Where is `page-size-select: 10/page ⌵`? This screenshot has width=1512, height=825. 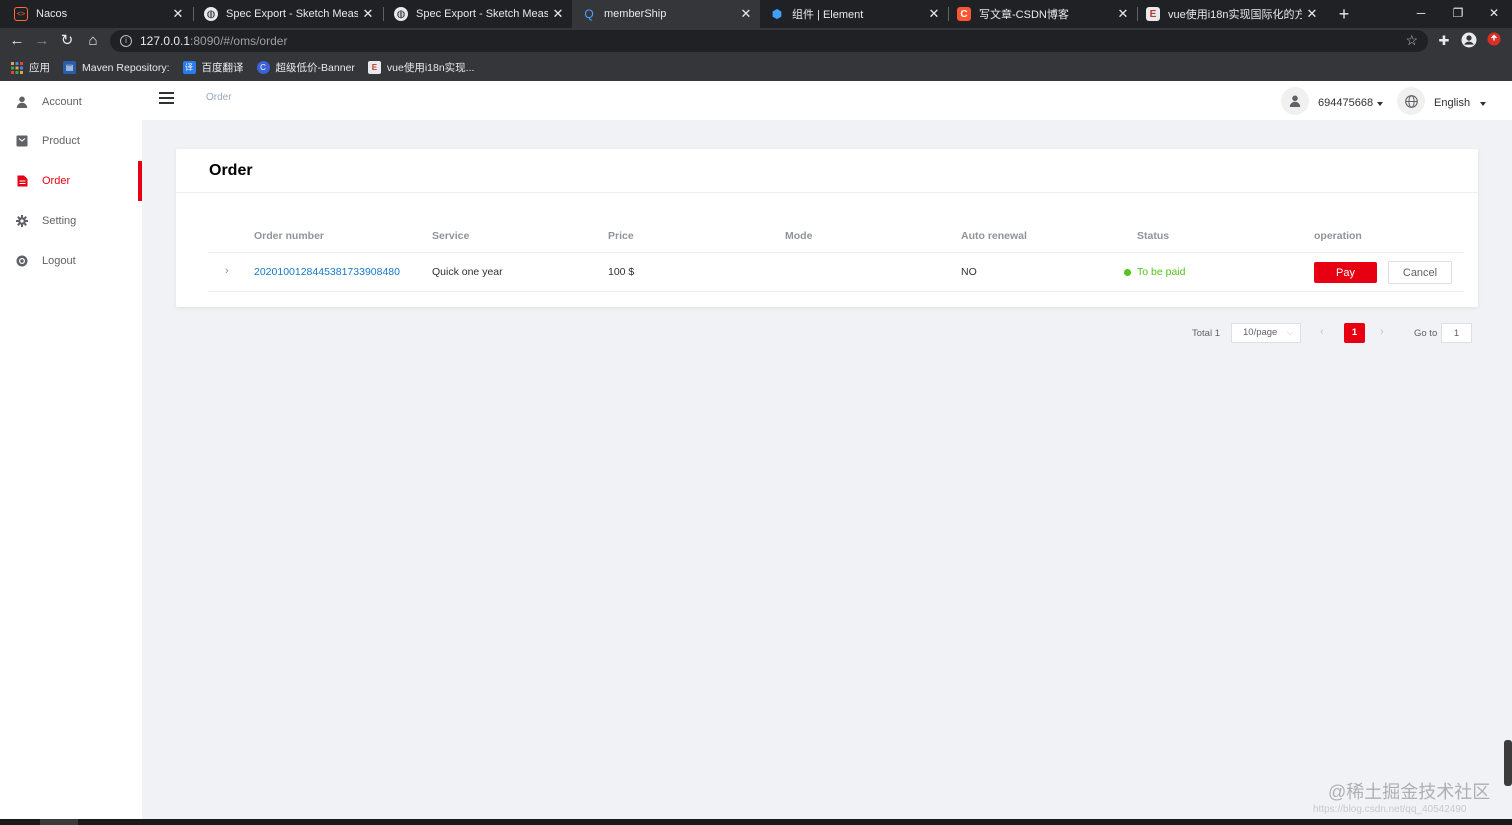 page-size-select: 10/page ⌵ is located at coordinates (1266, 333).